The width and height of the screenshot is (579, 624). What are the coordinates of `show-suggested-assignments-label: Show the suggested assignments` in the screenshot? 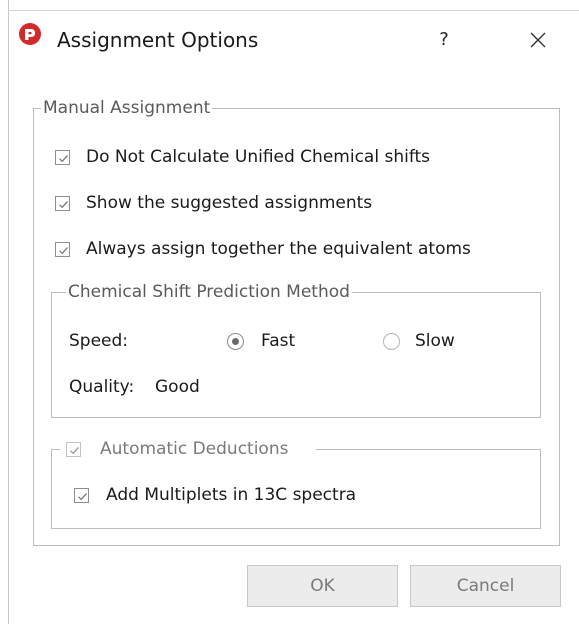 It's located at (229, 203).